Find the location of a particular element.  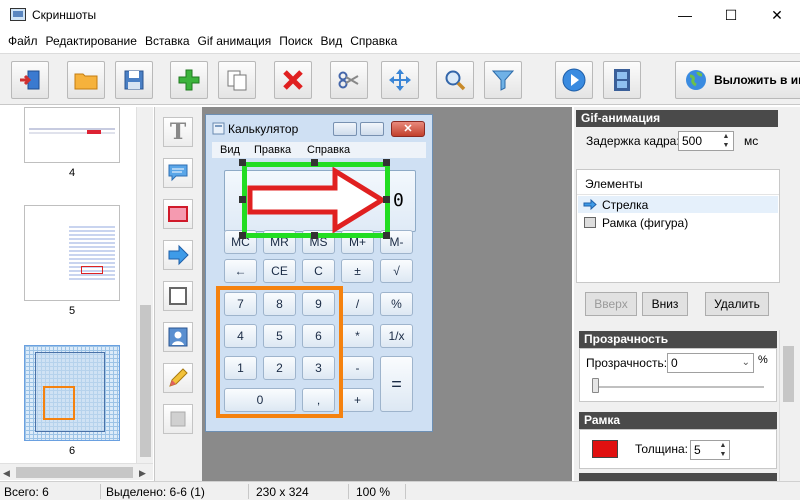

filter-button is located at coordinates (503, 80).